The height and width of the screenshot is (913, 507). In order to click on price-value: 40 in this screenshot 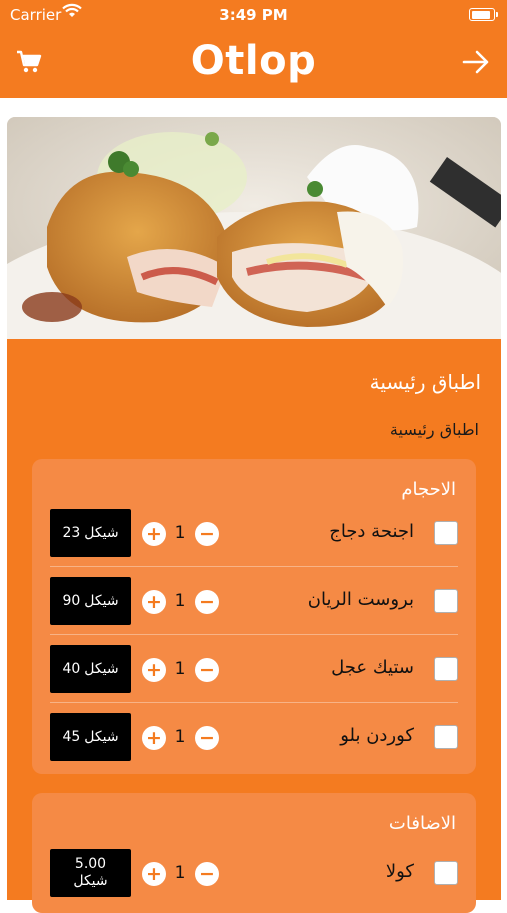, I will do `click(71, 669)`.